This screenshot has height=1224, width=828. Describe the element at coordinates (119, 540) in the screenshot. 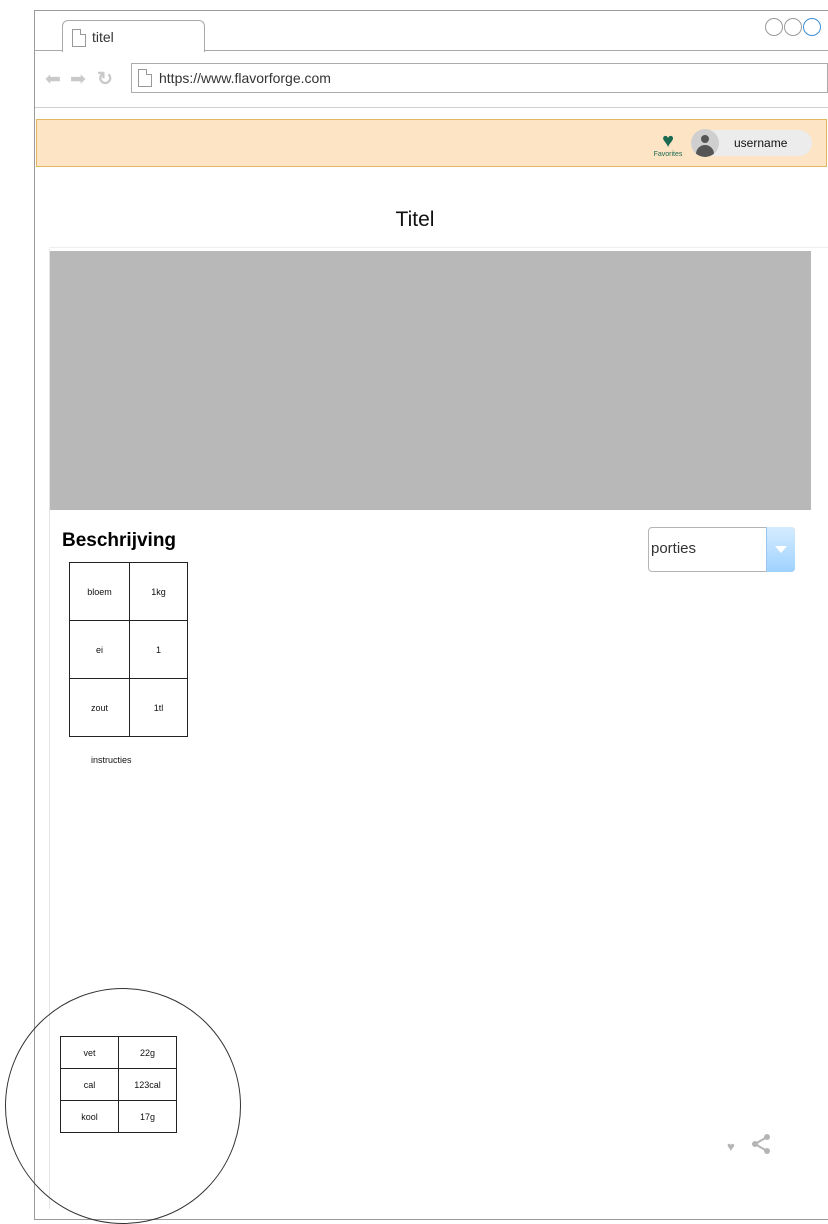

I see `description-heading: Beschrijving` at that location.